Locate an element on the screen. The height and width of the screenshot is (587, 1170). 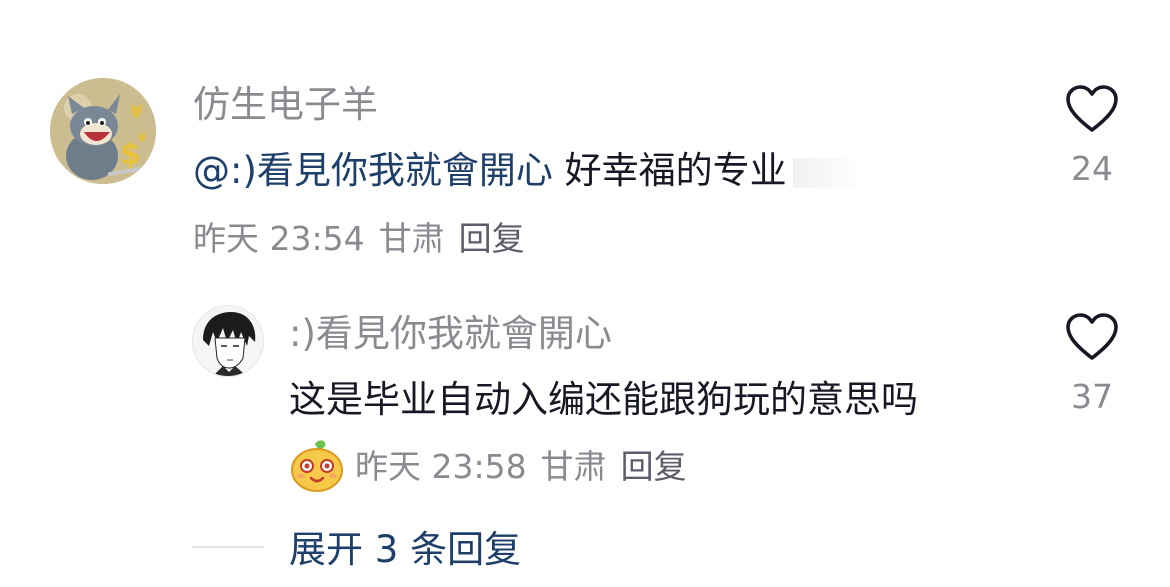
reply-text: 这是毕业自动入编还能跟狗玩的意思吗 is located at coordinates (603, 399).